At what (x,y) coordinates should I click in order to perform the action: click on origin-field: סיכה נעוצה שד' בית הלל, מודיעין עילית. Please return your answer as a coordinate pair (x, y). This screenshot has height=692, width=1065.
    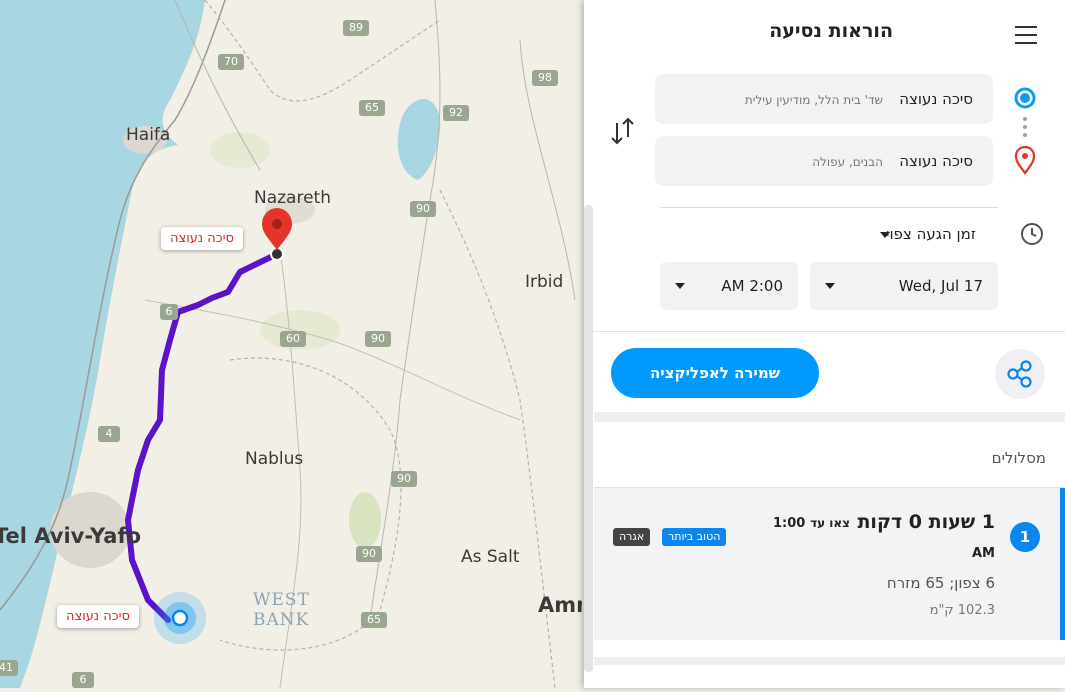
    Looking at the image, I should click on (824, 99).